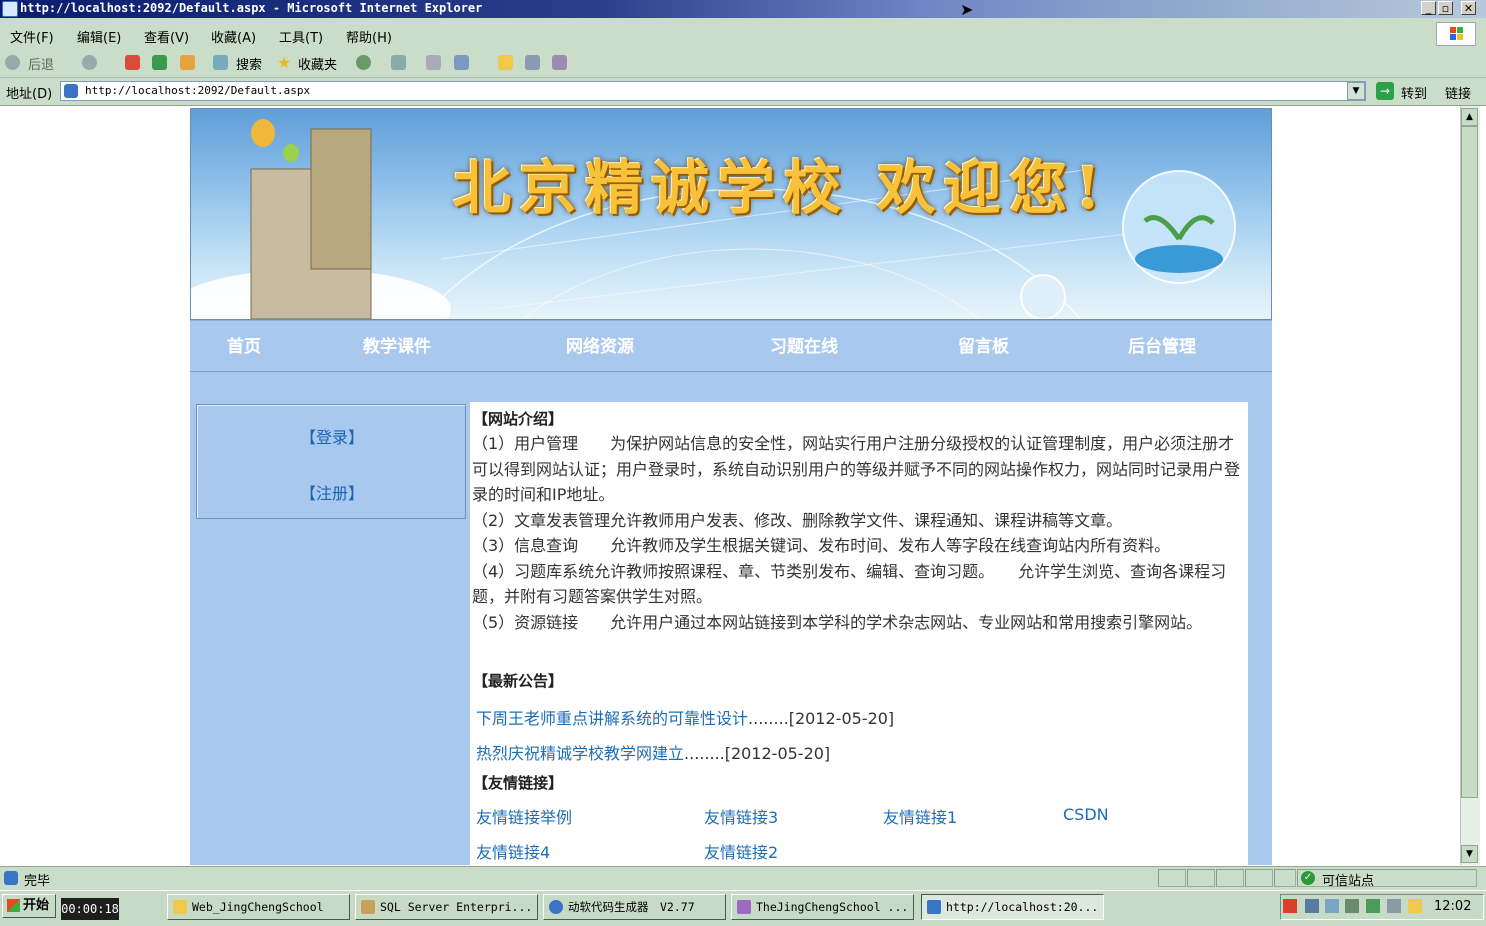 Image resolution: width=1486 pixels, height=926 pixels. I want to click on start-button: 开始, so click(29, 906).